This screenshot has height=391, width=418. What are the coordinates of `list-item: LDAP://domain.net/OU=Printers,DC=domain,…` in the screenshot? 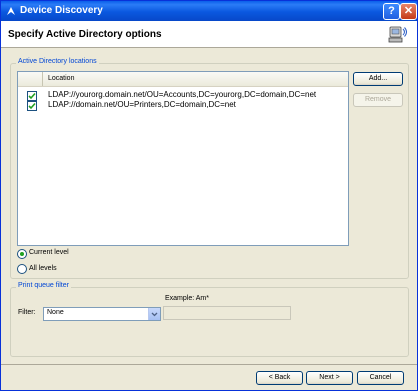 It's located at (183, 105).